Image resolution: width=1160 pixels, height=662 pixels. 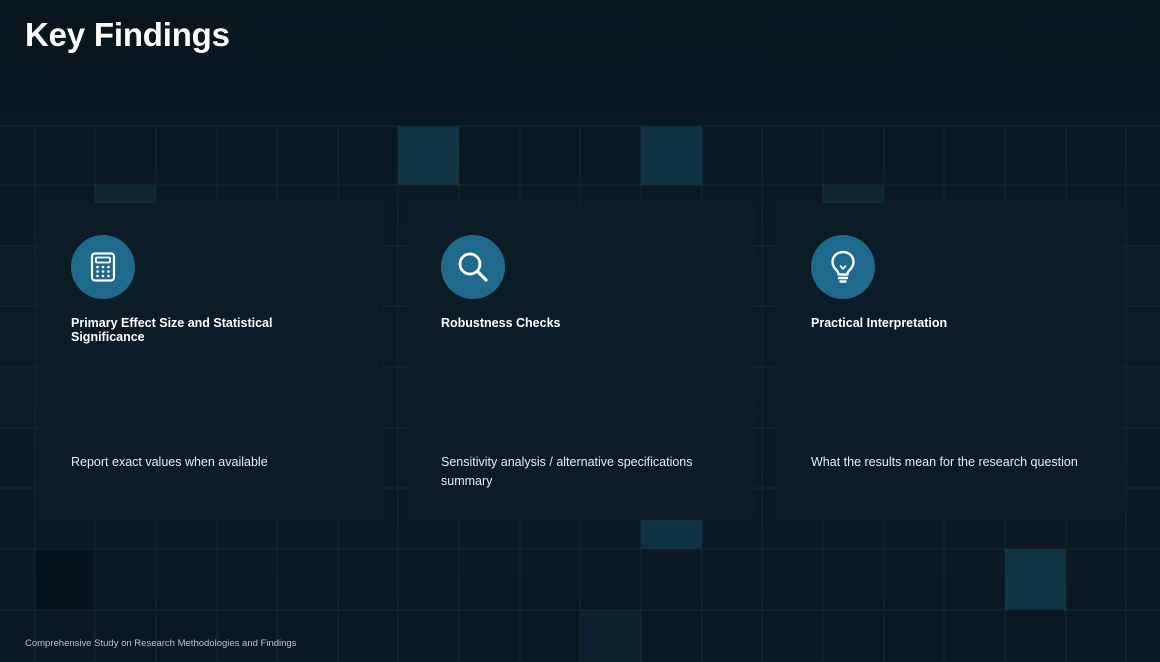 What do you see at coordinates (879, 323) in the screenshot?
I see `card-title: Practical Interpretation` at bounding box center [879, 323].